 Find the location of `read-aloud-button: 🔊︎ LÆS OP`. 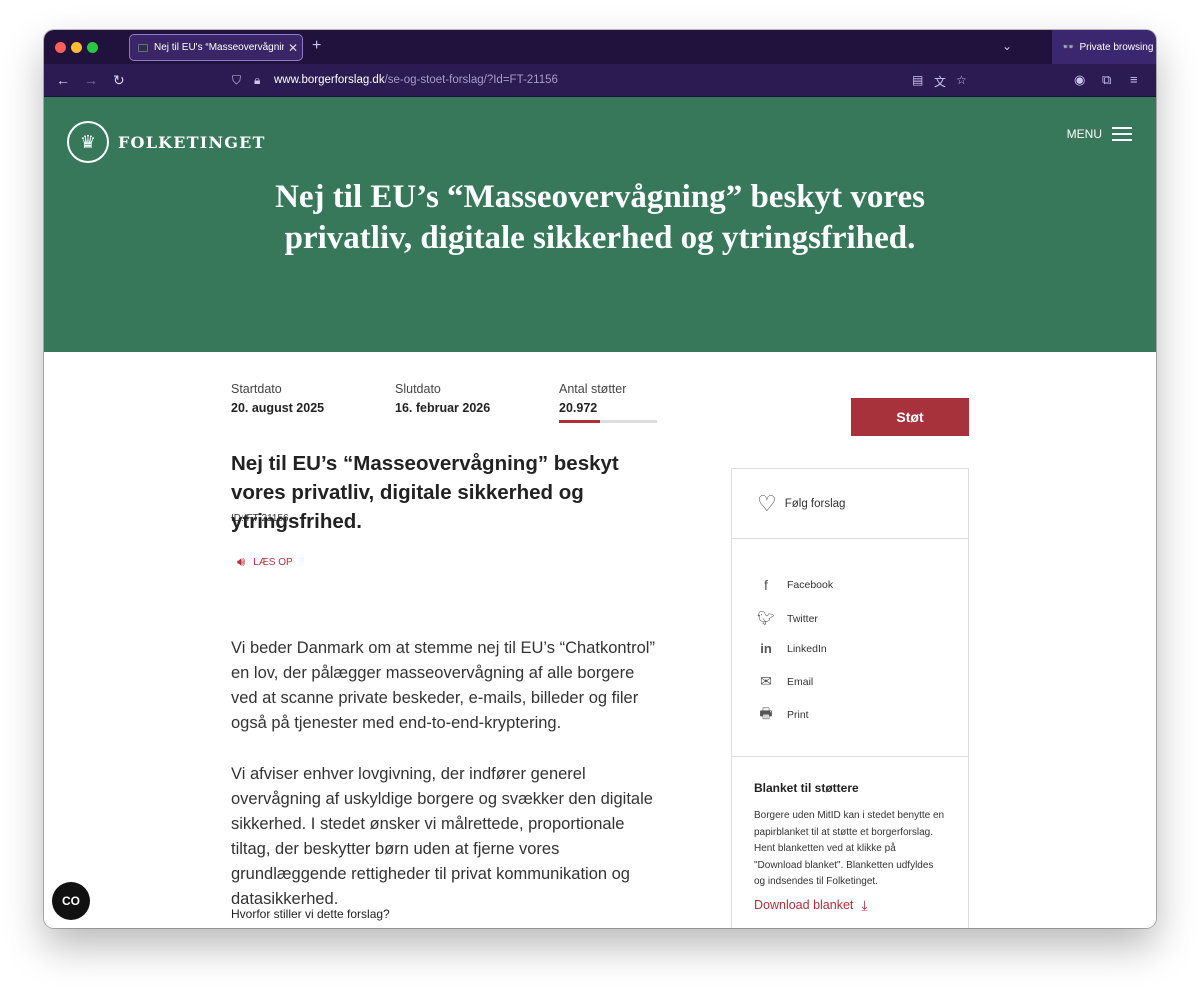

read-aloud-button: 🔊︎ LÆS OP is located at coordinates (265, 562).